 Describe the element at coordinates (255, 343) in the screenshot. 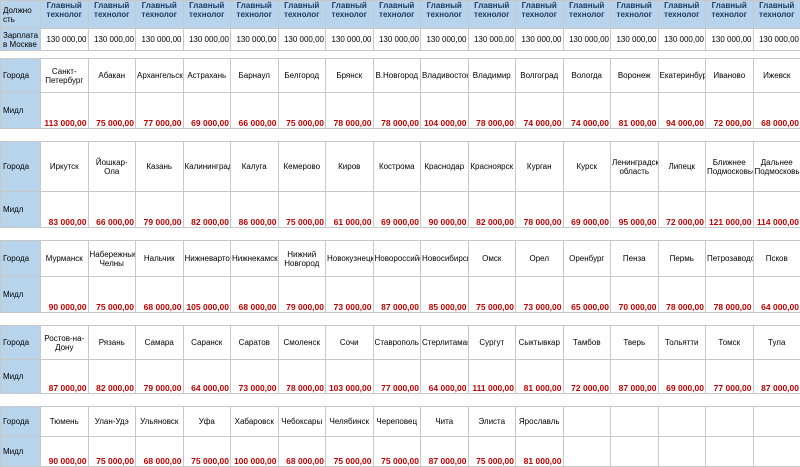

I see `city-cell: Саратов` at that location.